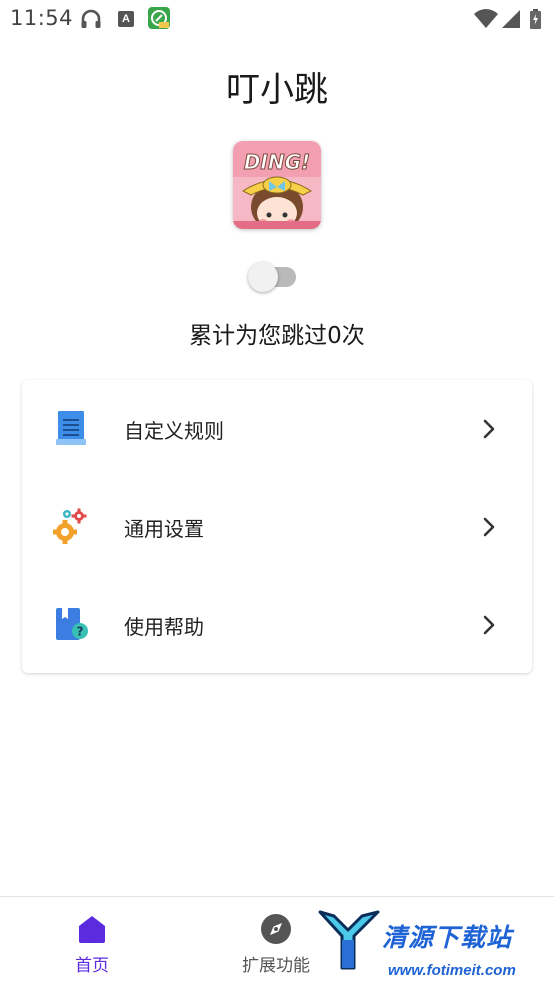 The image size is (554, 984). What do you see at coordinates (72, 625) in the screenshot?
I see `help-book-icon: ?` at bounding box center [72, 625].